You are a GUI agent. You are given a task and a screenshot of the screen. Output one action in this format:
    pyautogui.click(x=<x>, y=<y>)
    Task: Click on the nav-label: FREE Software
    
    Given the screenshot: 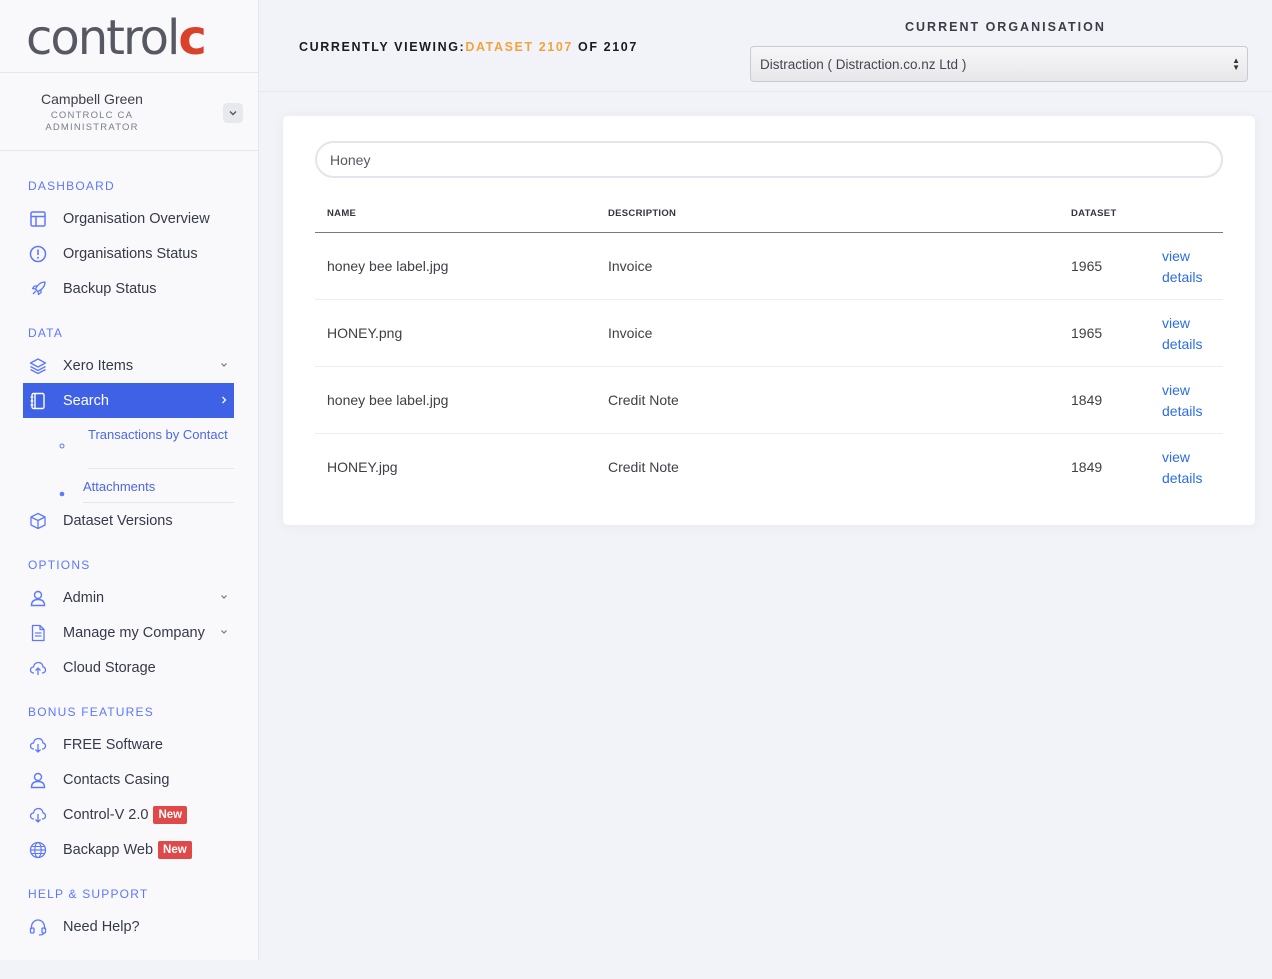 What is the action you would take?
    pyautogui.click(x=113, y=744)
    